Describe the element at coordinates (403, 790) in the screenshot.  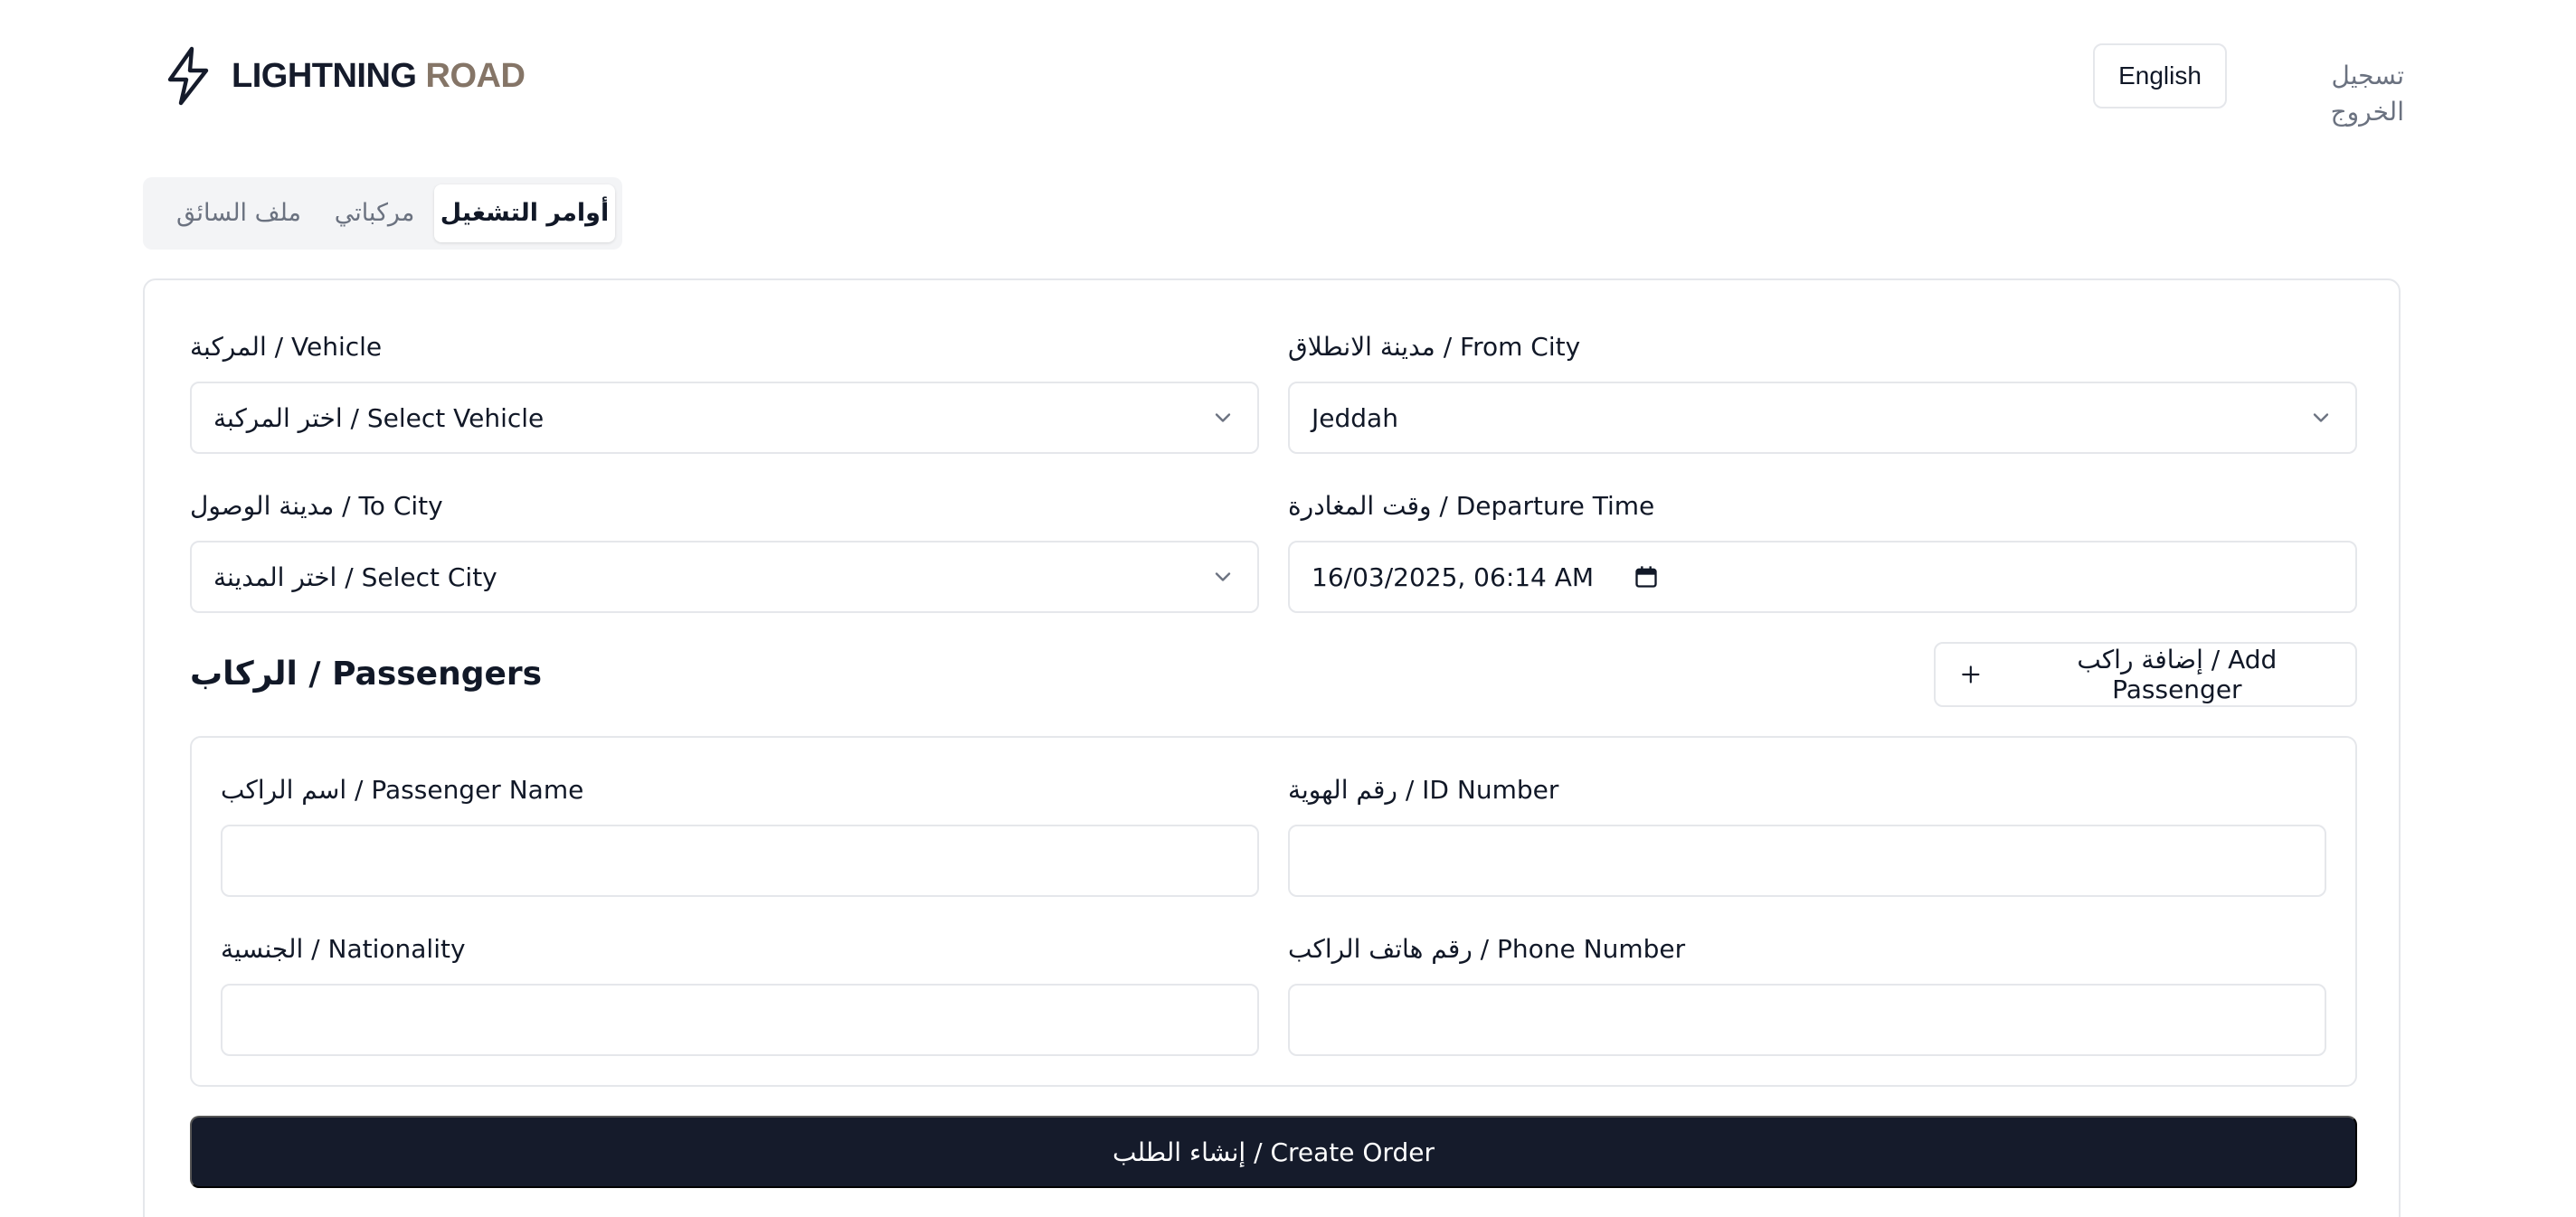
I see `passenger-name-label: اسم الراكب / Passenger Name` at that location.